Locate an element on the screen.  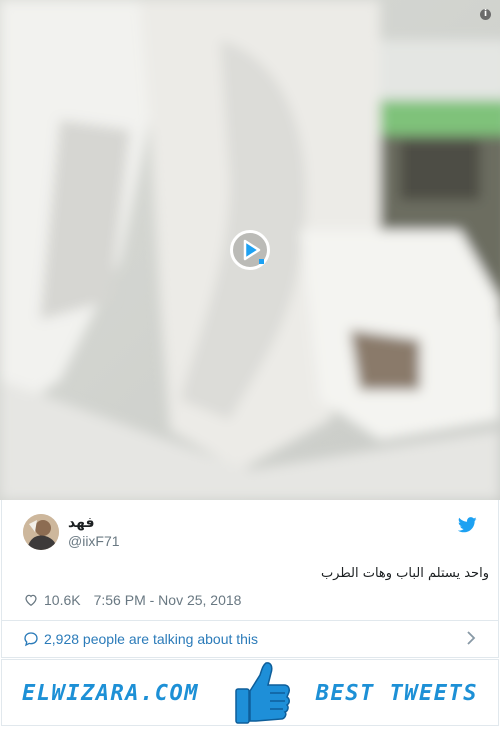
info-icon: i is located at coordinates (485, 14).